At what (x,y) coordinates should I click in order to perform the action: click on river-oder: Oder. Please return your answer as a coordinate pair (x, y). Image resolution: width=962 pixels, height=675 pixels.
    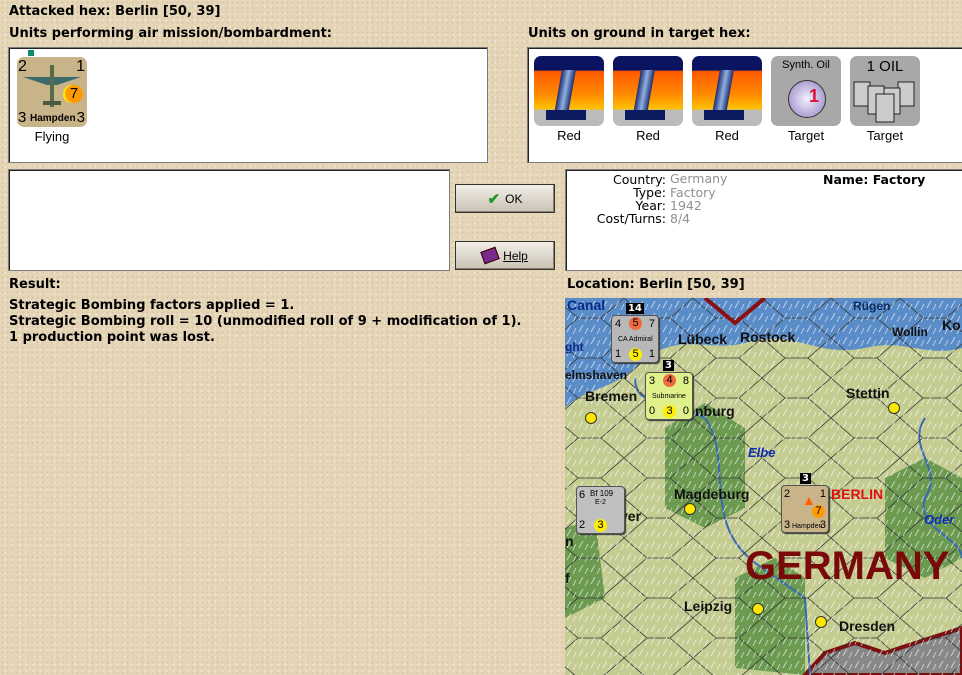
    Looking at the image, I should click on (939, 519).